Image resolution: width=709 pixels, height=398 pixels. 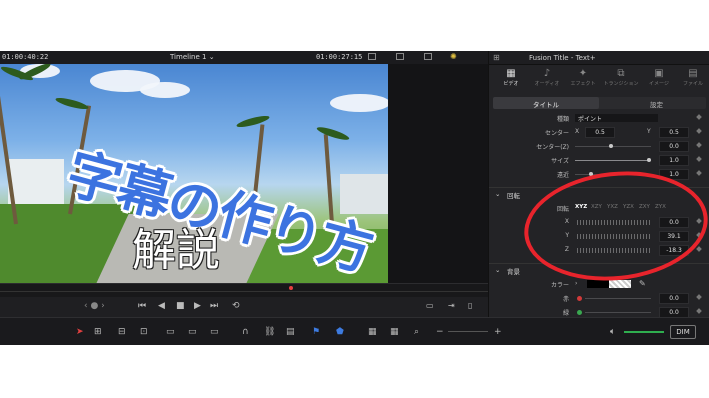 I want to click on tab-audio: ♪ オーディオ, so click(x=547, y=77).